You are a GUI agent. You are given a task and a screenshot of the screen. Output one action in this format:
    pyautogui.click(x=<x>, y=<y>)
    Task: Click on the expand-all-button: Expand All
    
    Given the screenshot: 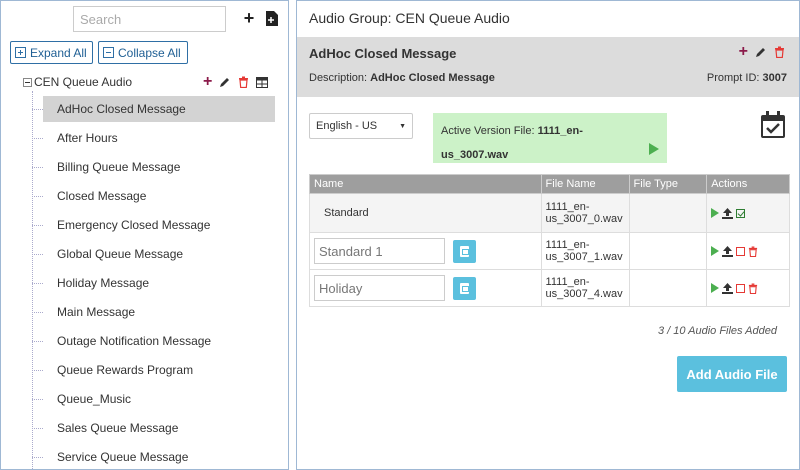 What is the action you would take?
    pyautogui.click(x=51, y=52)
    